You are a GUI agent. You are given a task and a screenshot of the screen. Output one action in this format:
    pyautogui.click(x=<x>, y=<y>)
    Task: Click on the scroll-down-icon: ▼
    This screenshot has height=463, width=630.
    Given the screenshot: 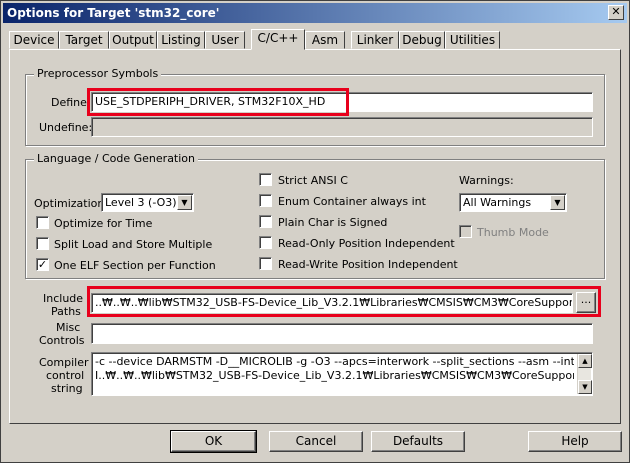 What is the action you would take?
    pyautogui.click(x=585, y=387)
    